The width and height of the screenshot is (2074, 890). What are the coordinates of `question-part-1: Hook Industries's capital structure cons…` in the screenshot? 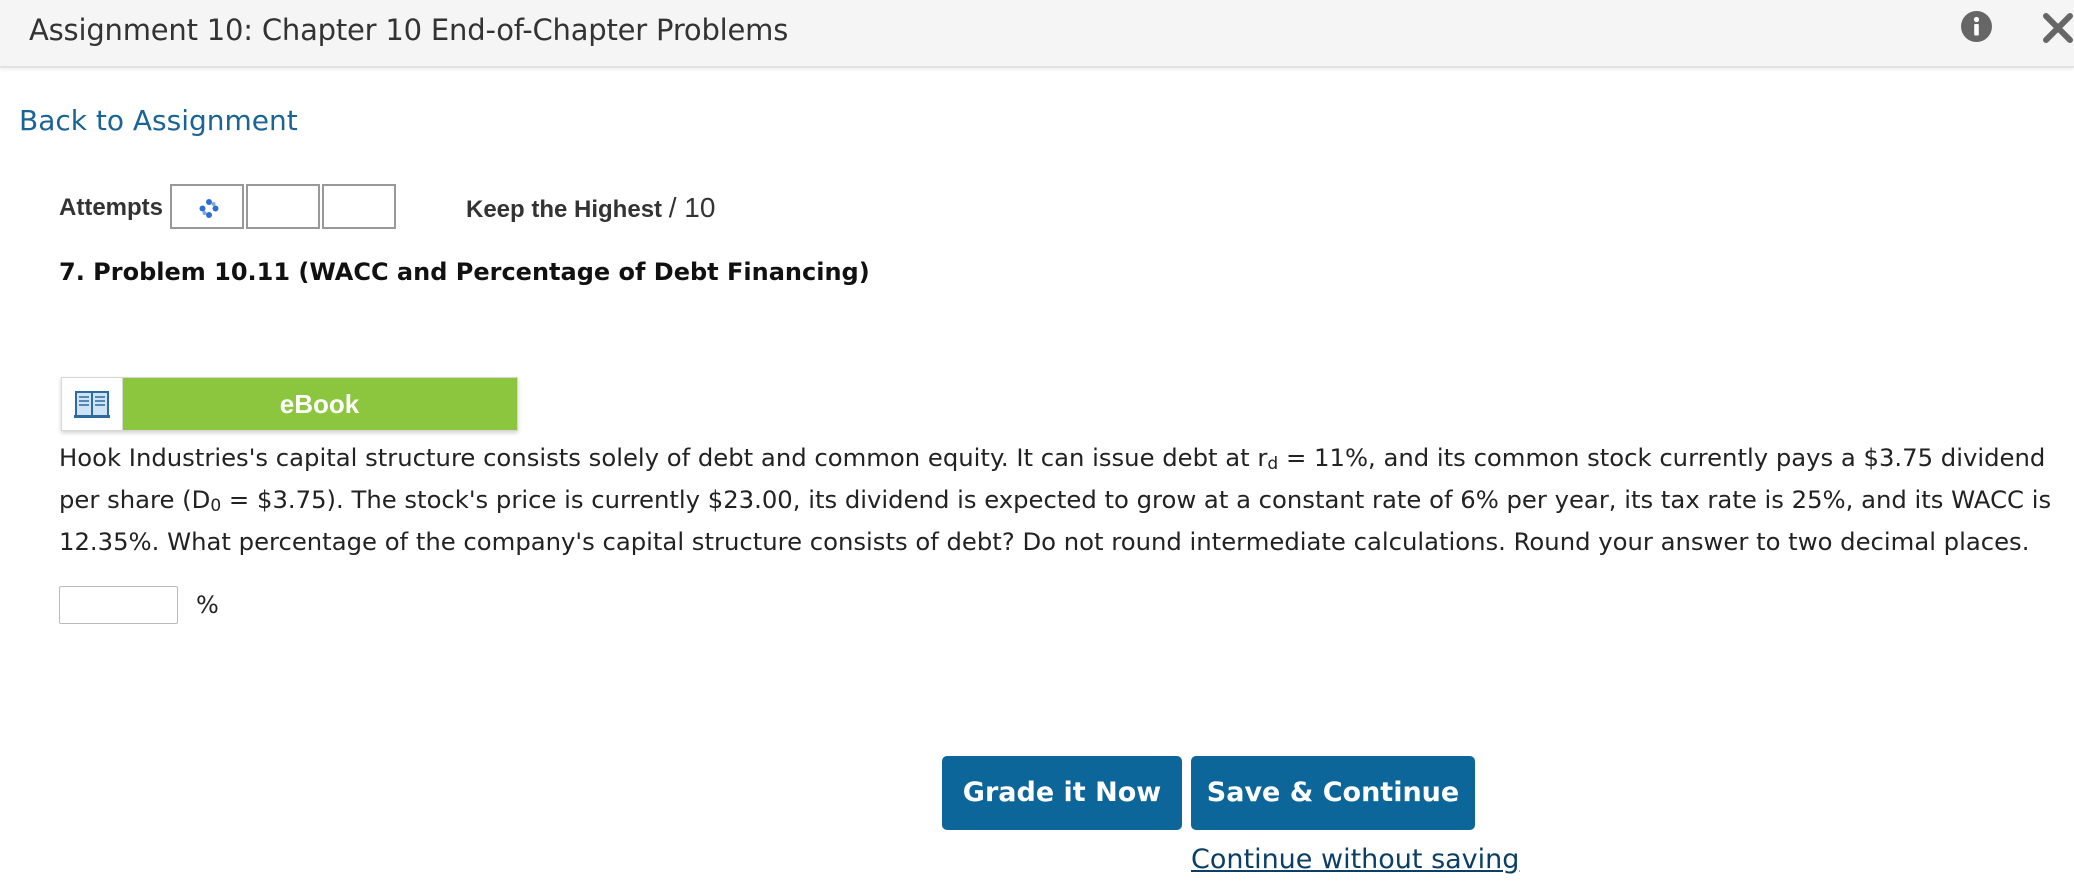 It's located at (663, 457).